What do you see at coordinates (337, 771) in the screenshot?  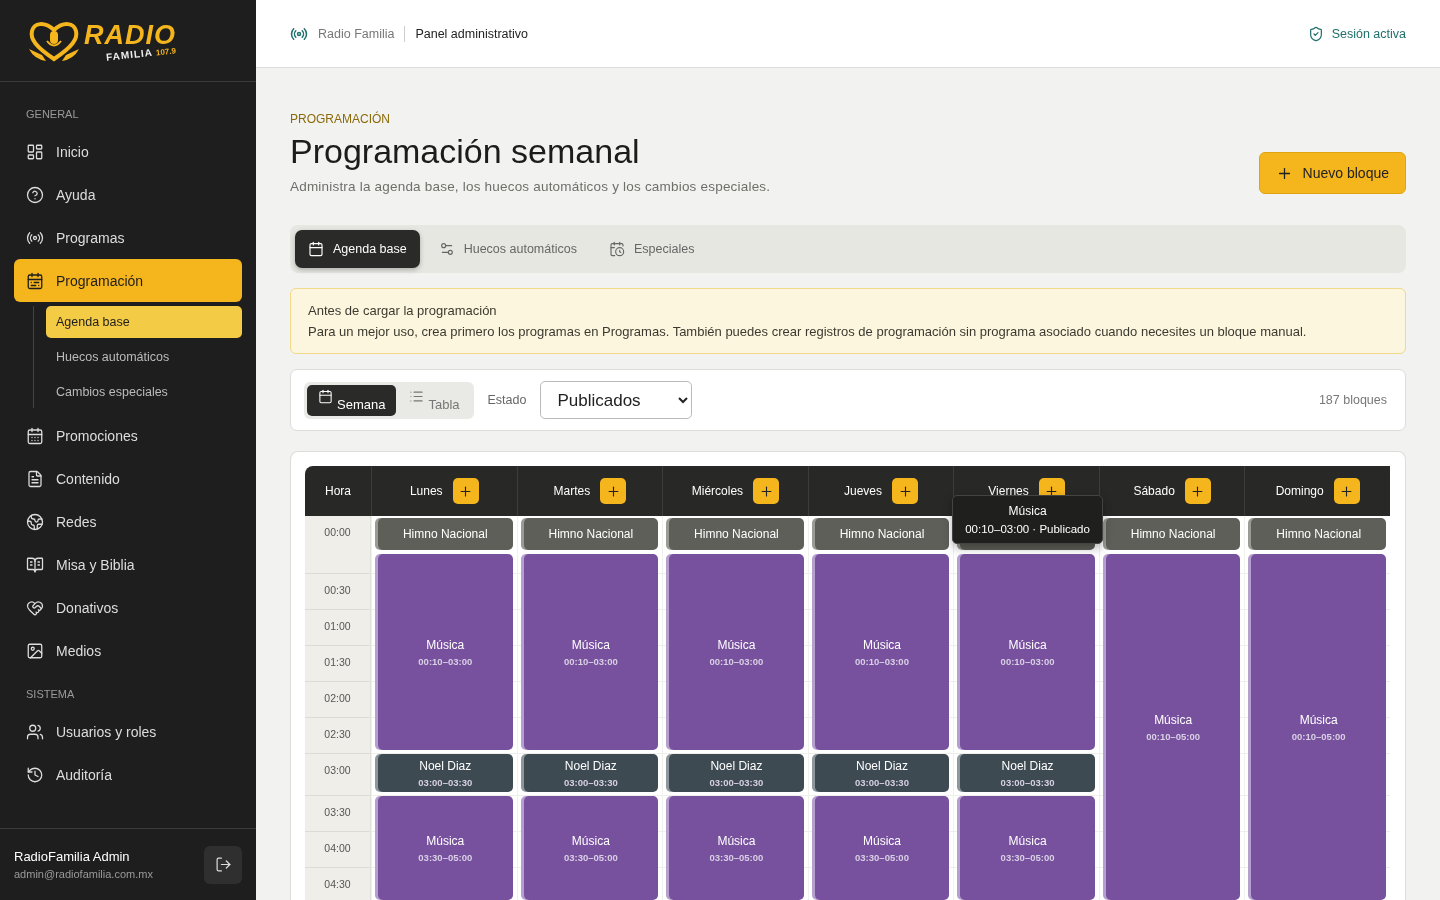 I see `time-label: 03:00` at bounding box center [337, 771].